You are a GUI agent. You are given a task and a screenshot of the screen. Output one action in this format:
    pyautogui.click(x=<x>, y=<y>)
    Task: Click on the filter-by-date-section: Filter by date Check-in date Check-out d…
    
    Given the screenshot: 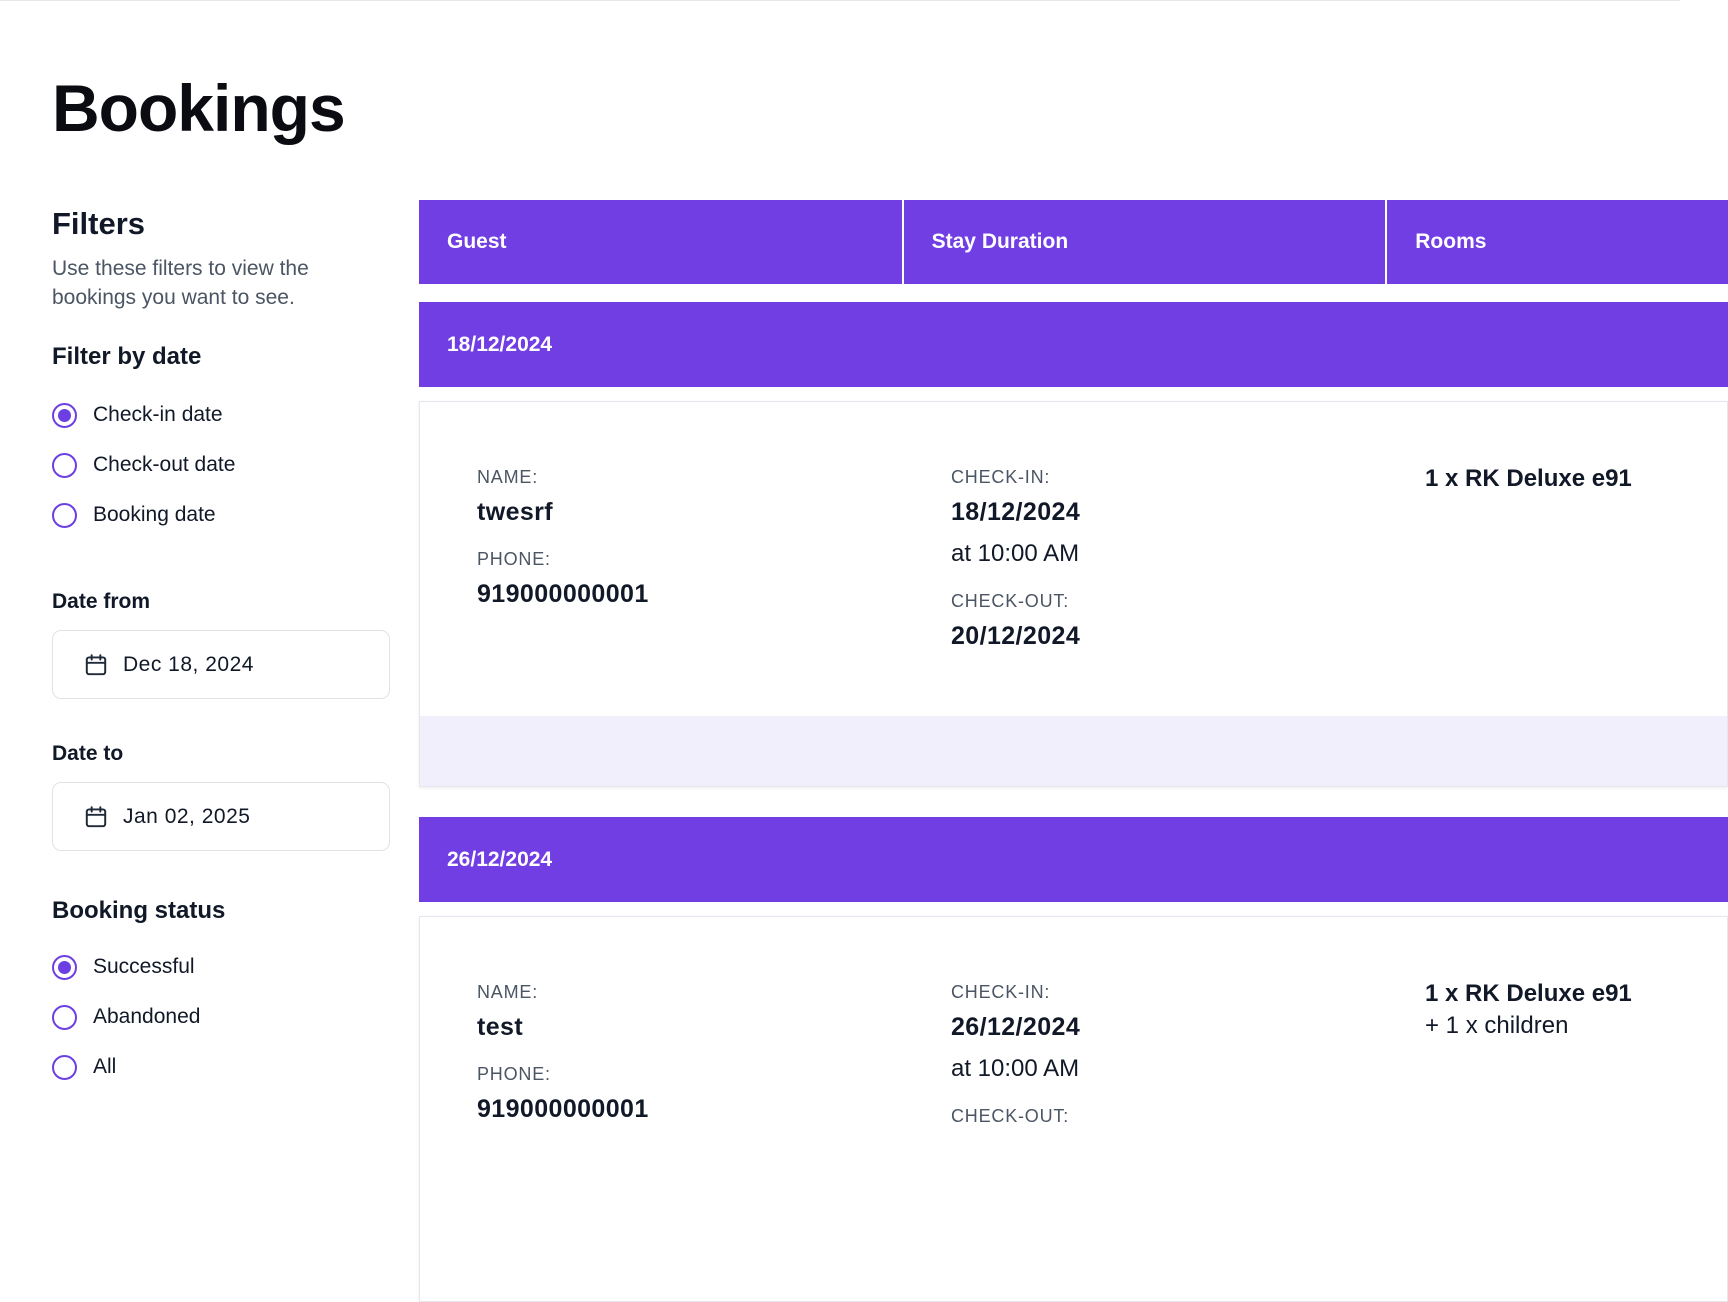 What is the action you would take?
    pyautogui.click(x=222, y=436)
    